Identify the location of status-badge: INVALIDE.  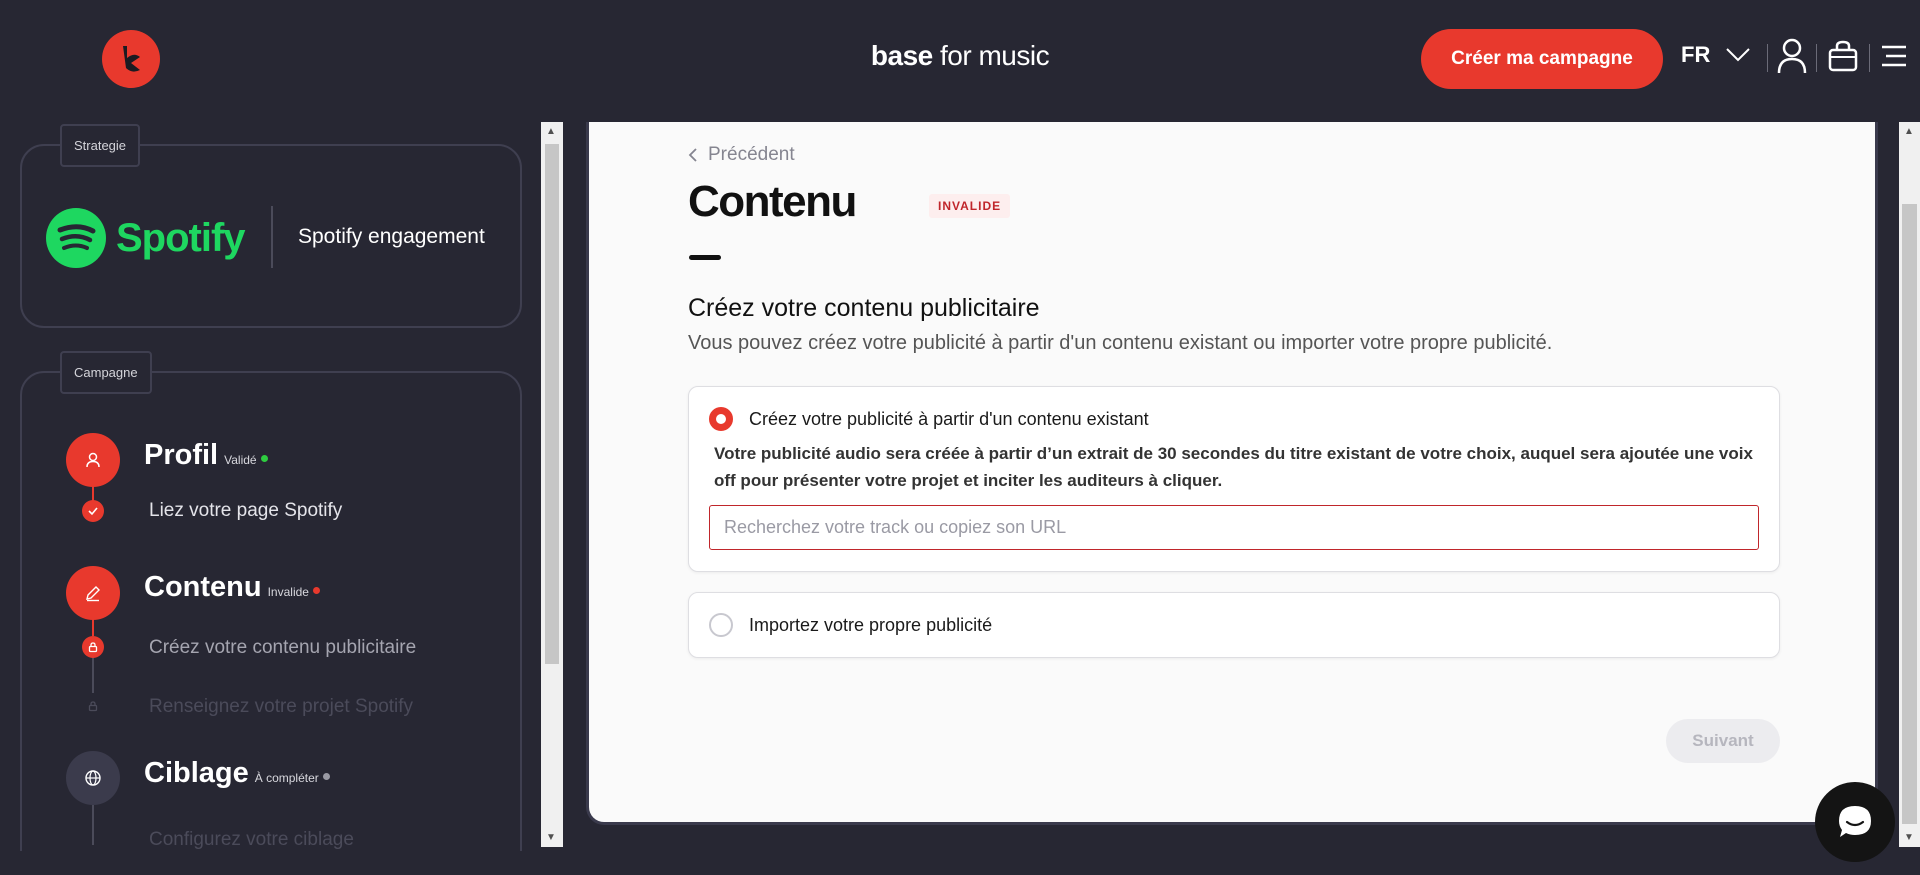
(970, 206).